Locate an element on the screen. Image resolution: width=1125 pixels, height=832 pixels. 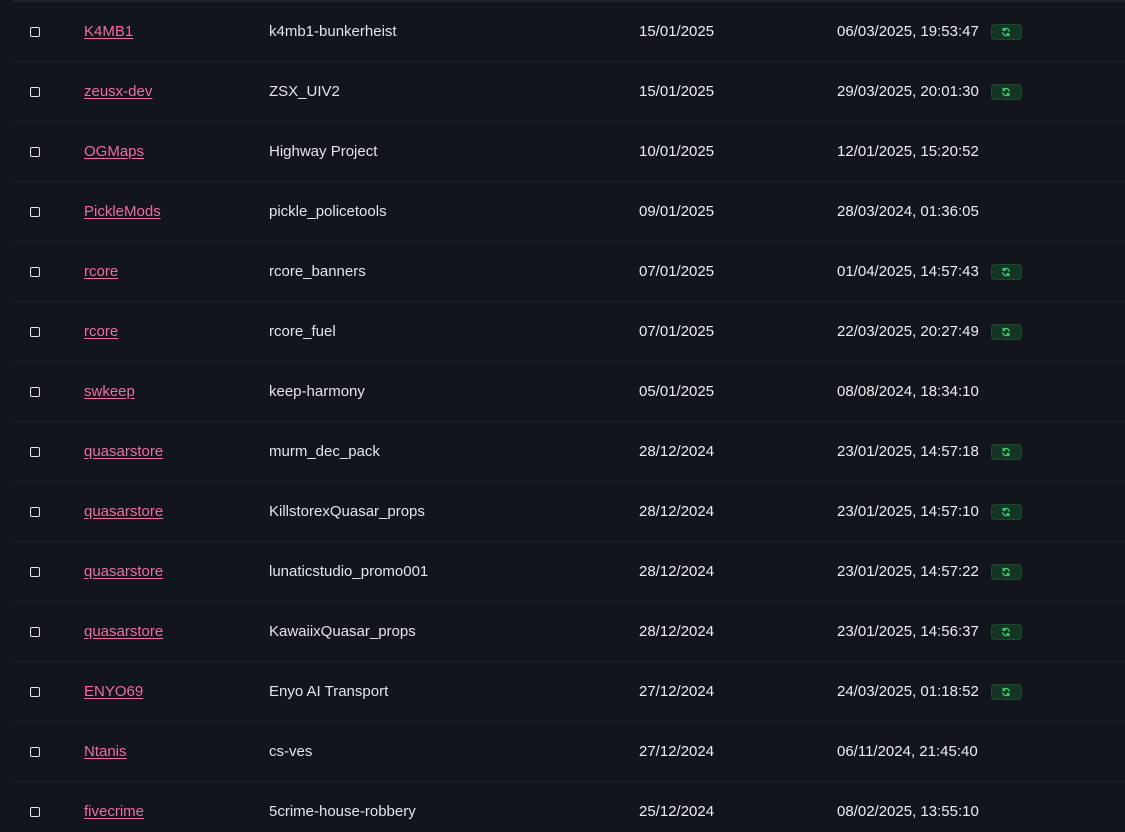
resource-name: Highway Project is located at coordinates (323, 151).